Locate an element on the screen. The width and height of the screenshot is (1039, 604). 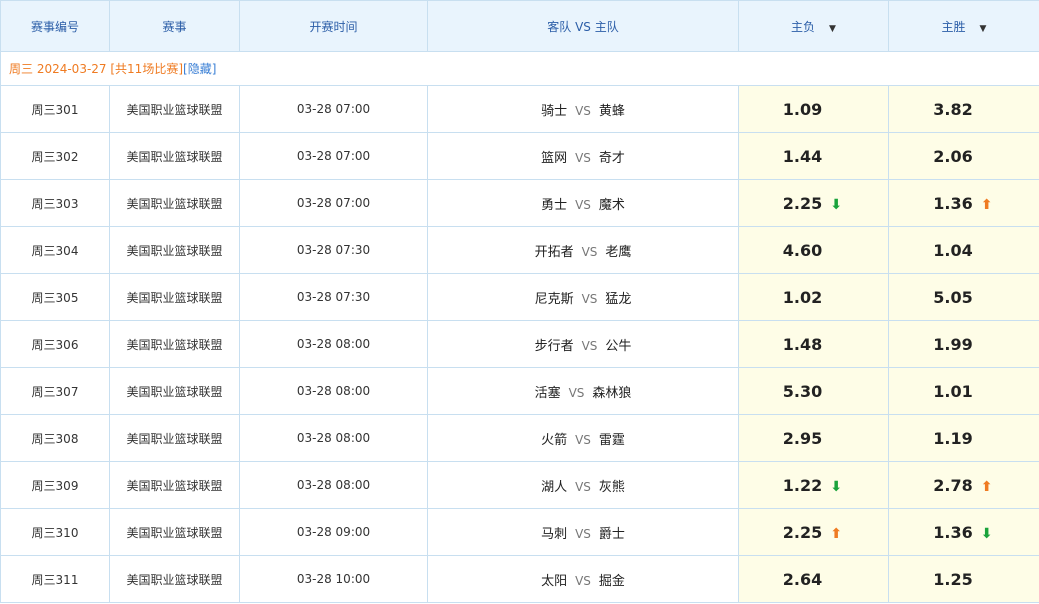
match-row: 周三309 美国职业篮球联盟 03-28 08:00 湖人 VS 灰熊 1.22 ⬇ 2.78 ⬆ is located at coordinates (519, 485).